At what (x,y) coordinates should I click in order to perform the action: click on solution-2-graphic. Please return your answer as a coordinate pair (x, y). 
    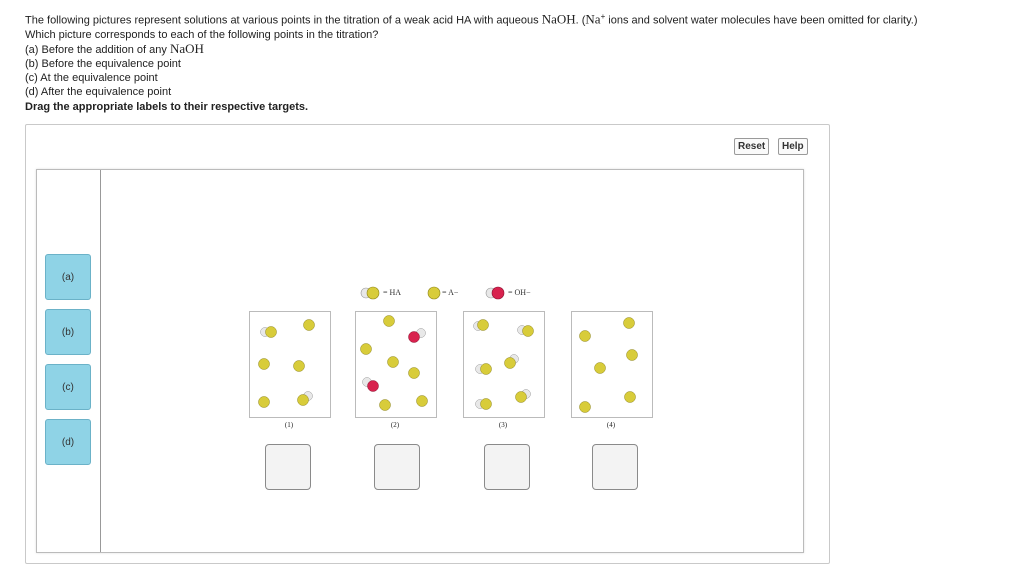
    Looking at the image, I should click on (394, 363).